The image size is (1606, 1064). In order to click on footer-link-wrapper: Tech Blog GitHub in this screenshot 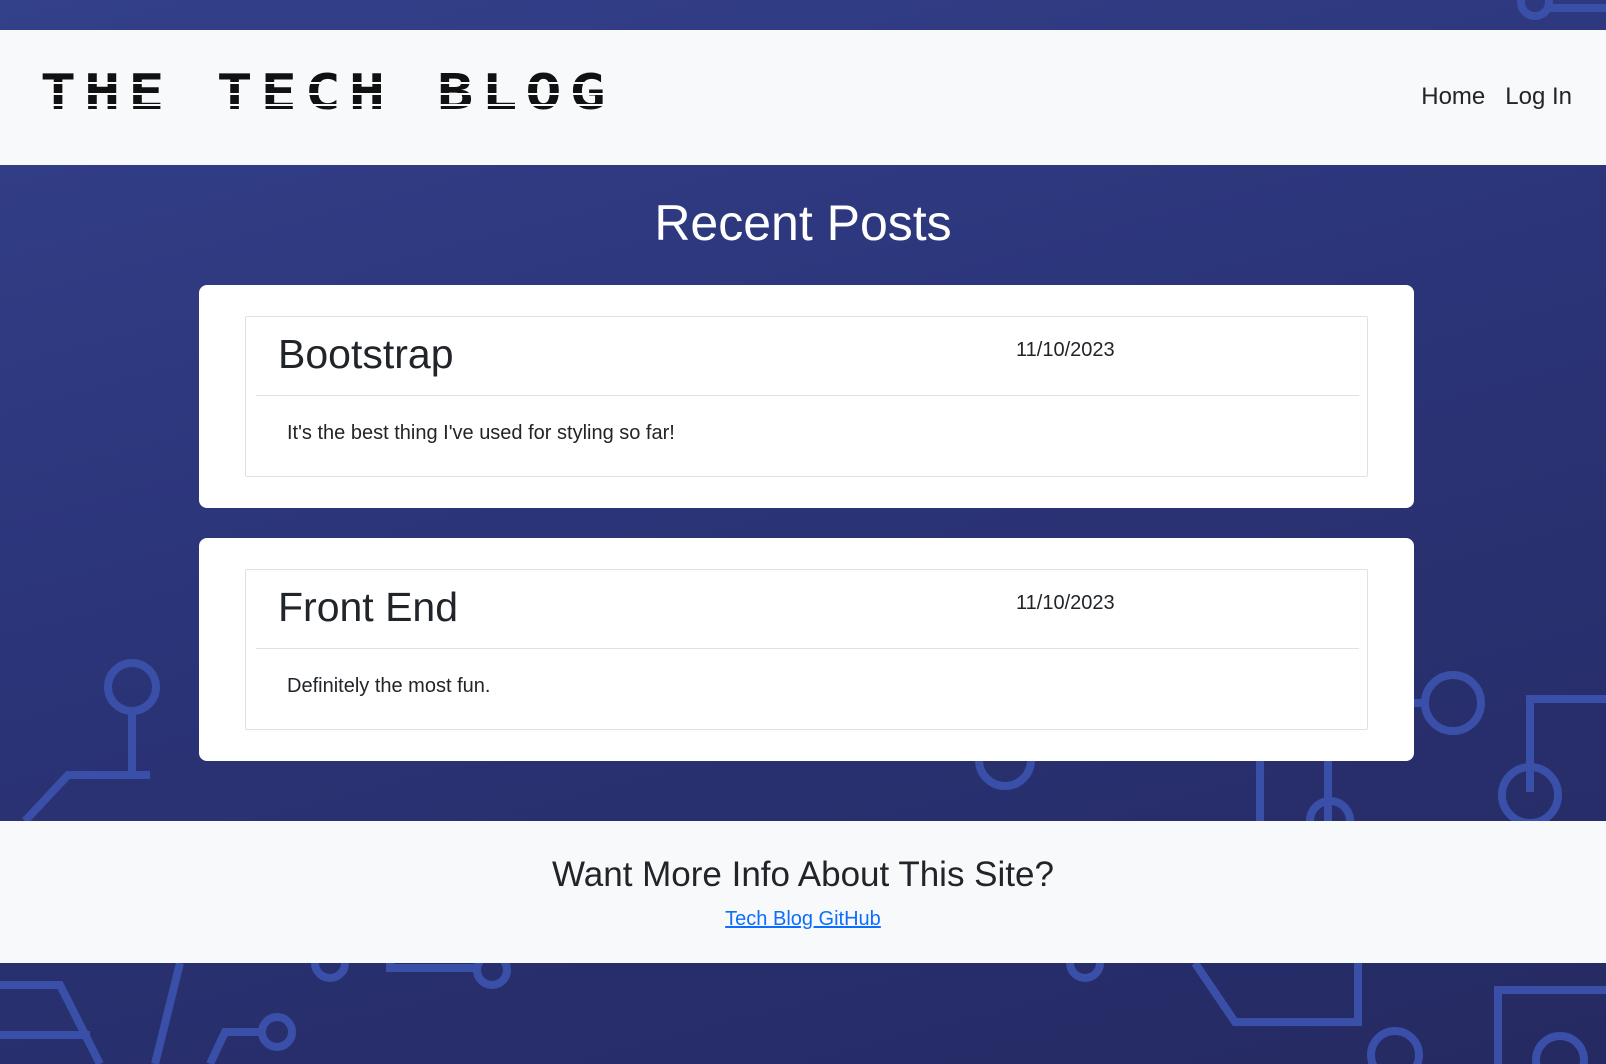, I will do `click(803, 919)`.